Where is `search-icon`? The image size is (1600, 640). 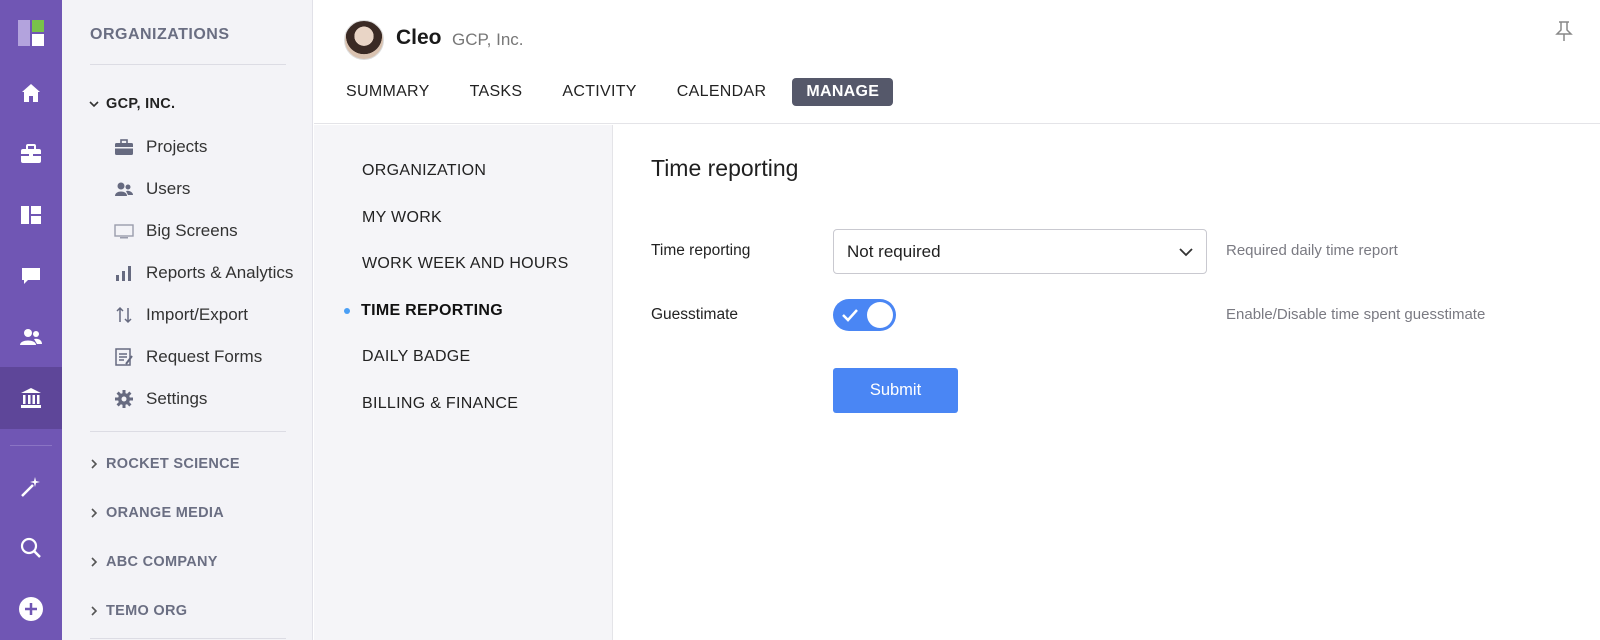 search-icon is located at coordinates (31, 548).